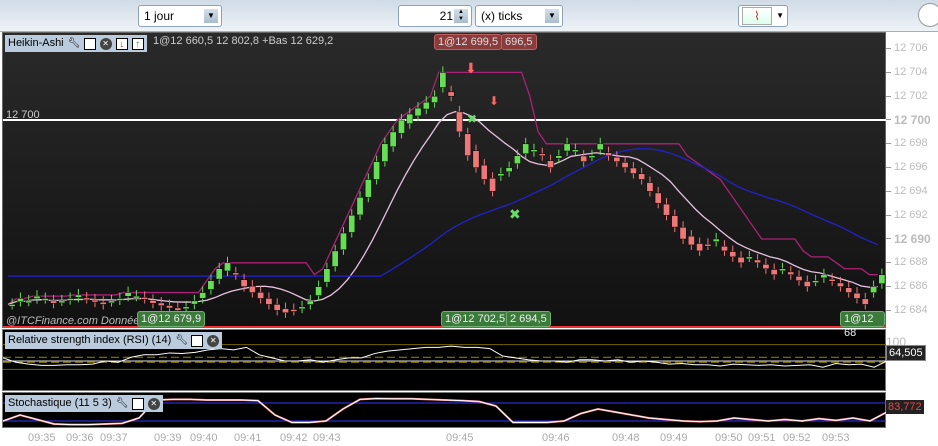  What do you see at coordinates (171, 319) in the screenshot?
I see `order-tag: 1@12 679,9` at bounding box center [171, 319].